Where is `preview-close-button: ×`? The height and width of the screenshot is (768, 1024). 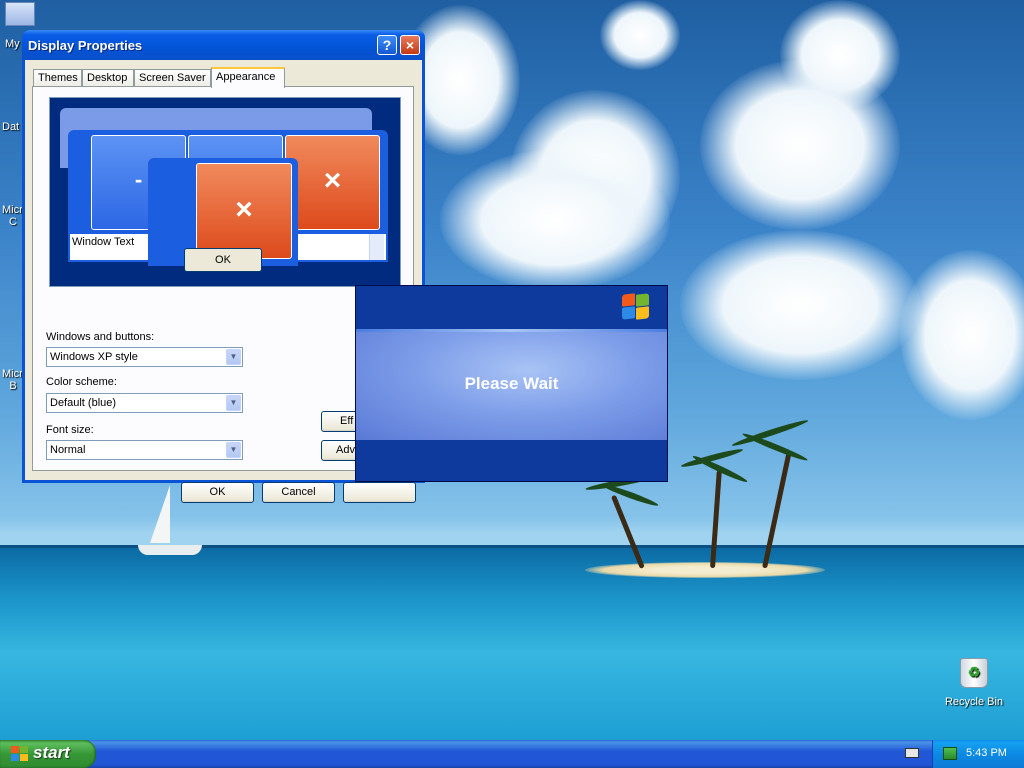
preview-close-button: × is located at coordinates (332, 182).